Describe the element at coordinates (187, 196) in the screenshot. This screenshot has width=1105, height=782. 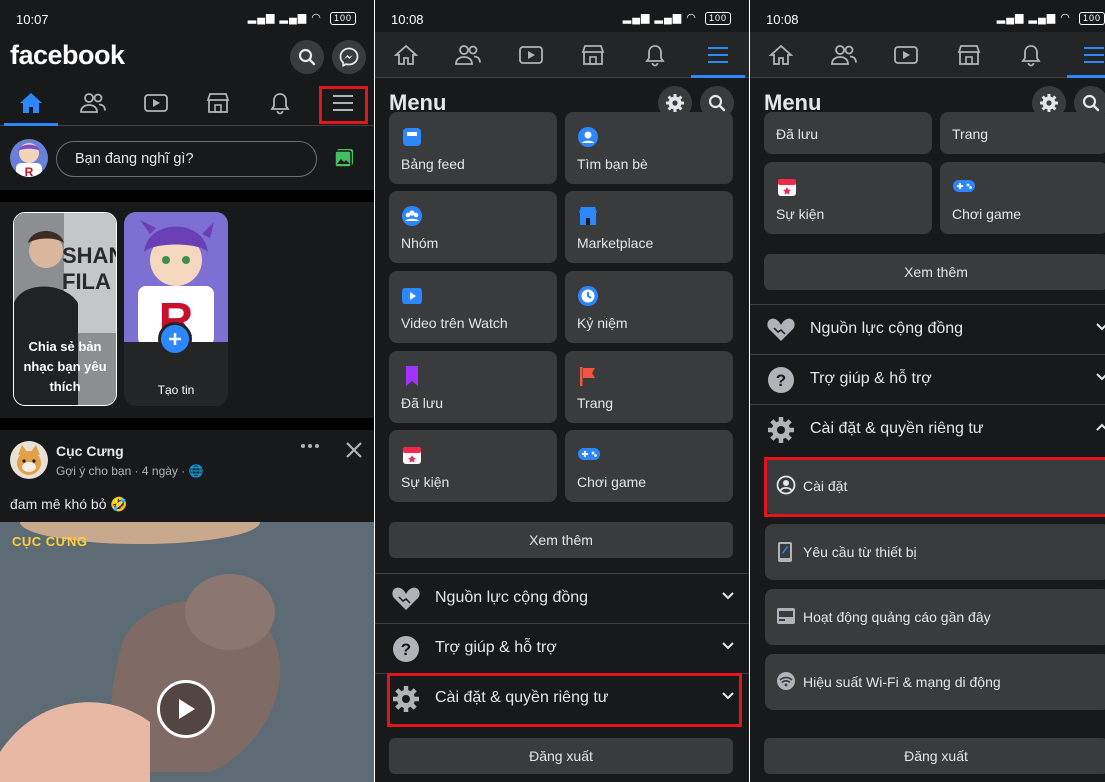
I see `section-divider` at that location.